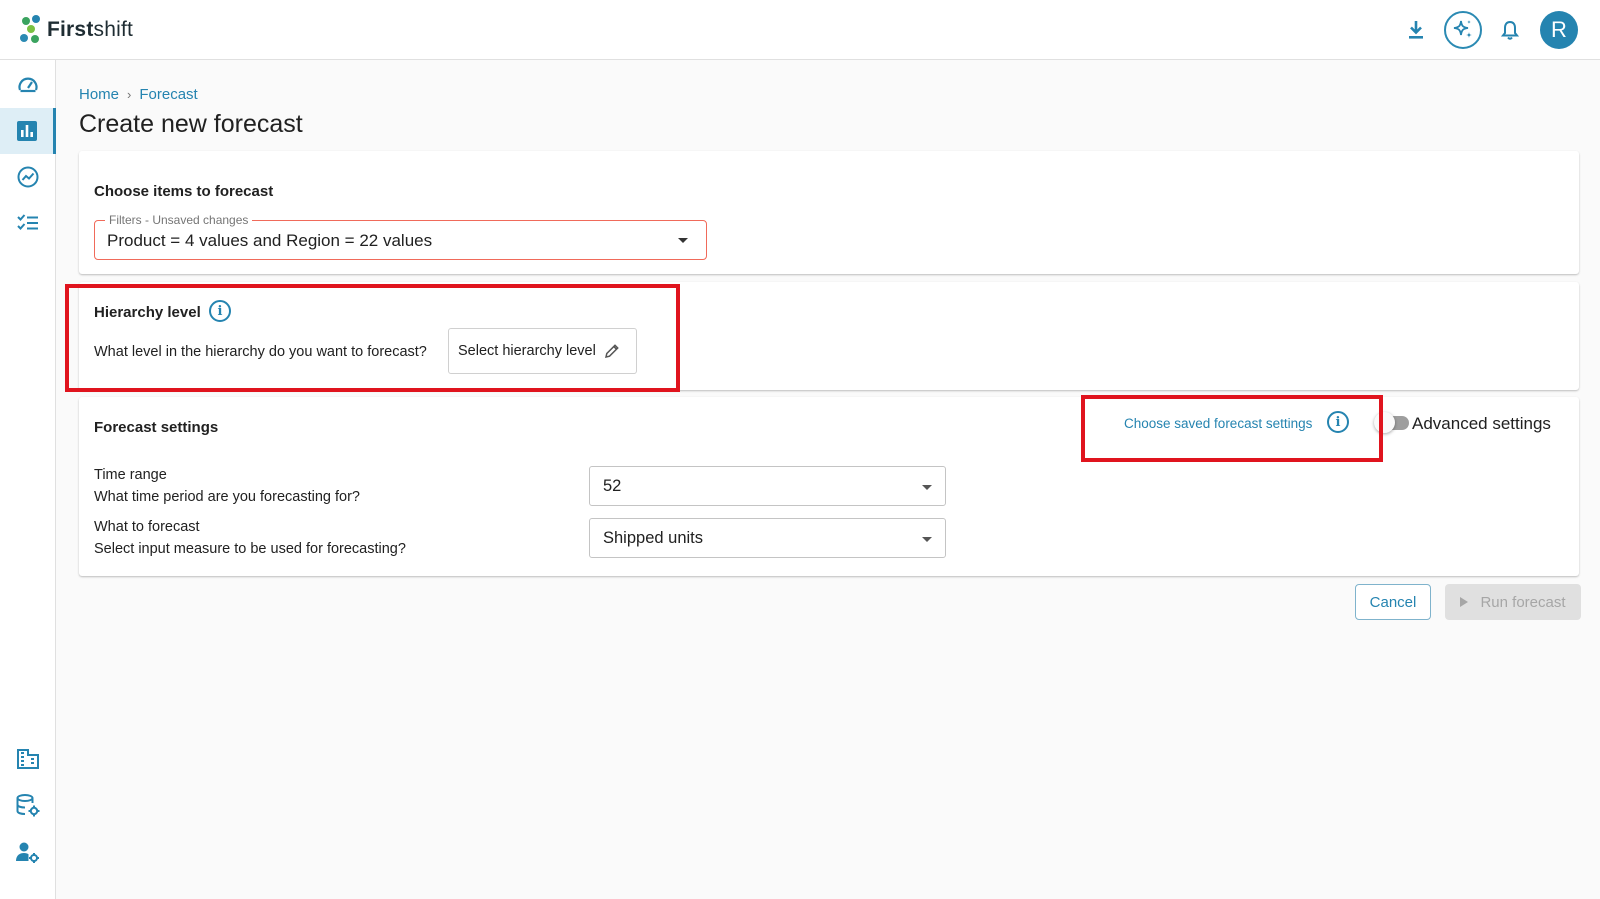 The height and width of the screenshot is (899, 1600). Describe the element at coordinates (113, 29) in the screenshot. I see `logo-text-light: shift` at that location.